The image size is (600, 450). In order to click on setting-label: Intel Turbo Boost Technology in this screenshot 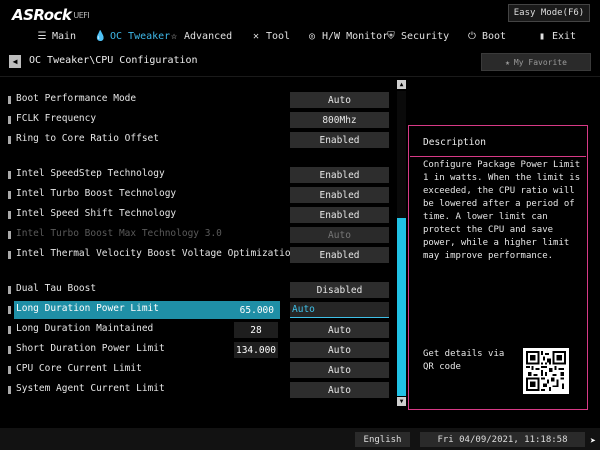, I will do `click(96, 193)`.